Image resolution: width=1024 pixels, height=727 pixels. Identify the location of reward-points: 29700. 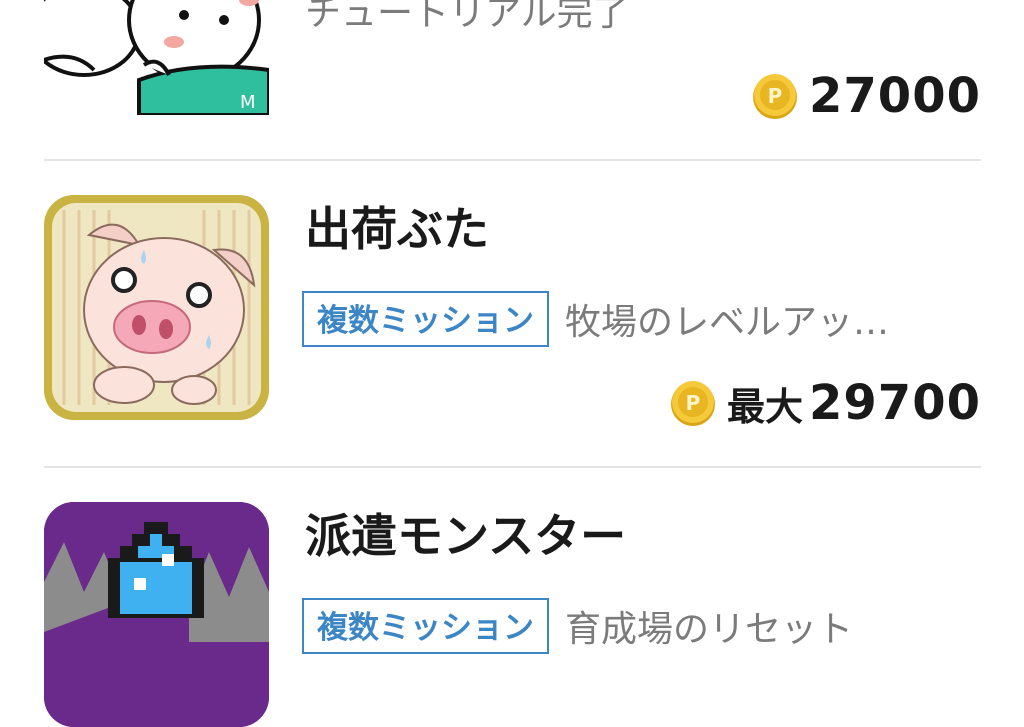
(895, 403).